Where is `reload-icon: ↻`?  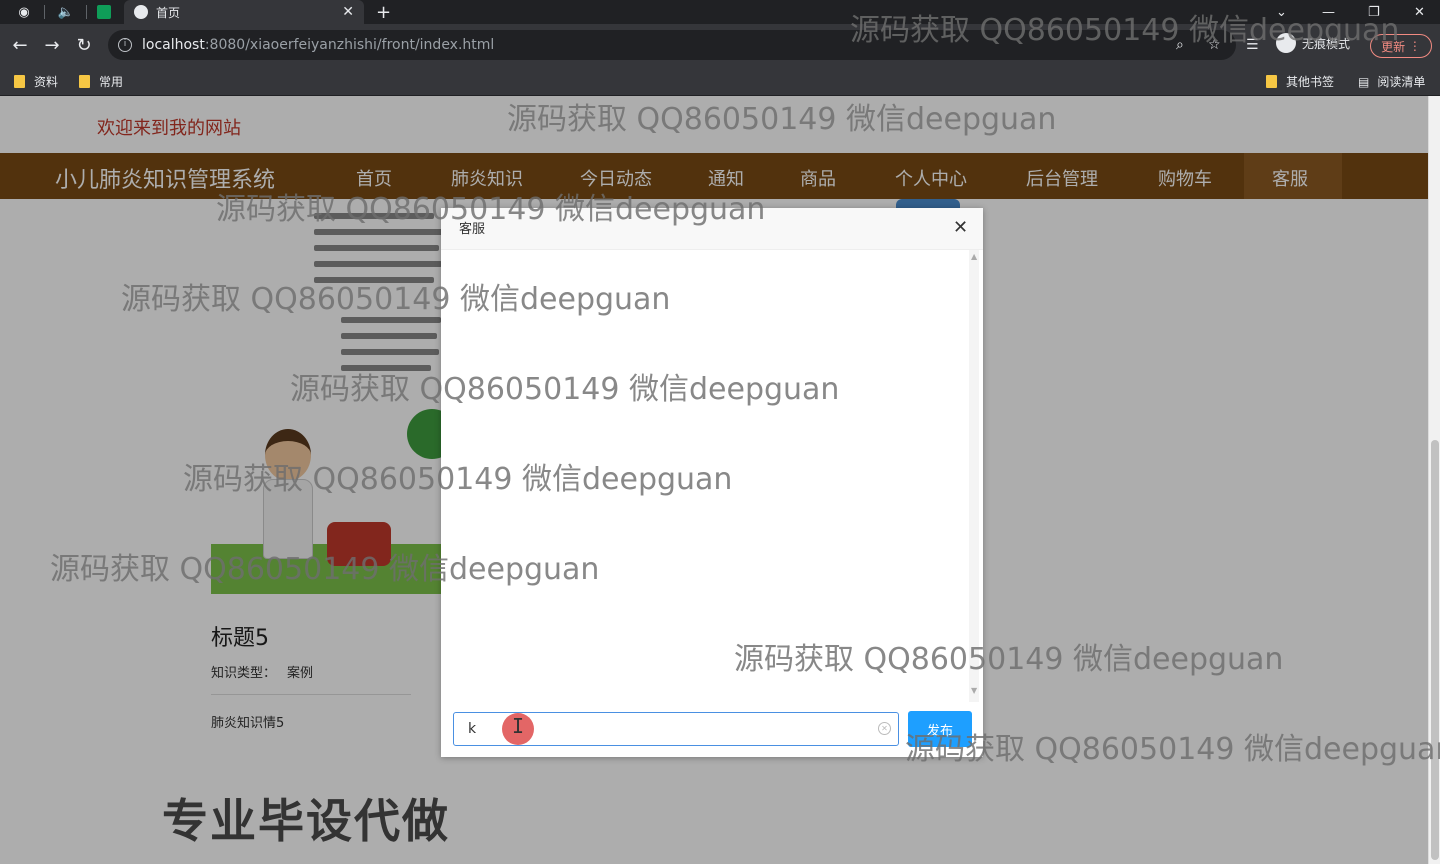
reload-icon: ↻ is located at coordinates (84, 45).